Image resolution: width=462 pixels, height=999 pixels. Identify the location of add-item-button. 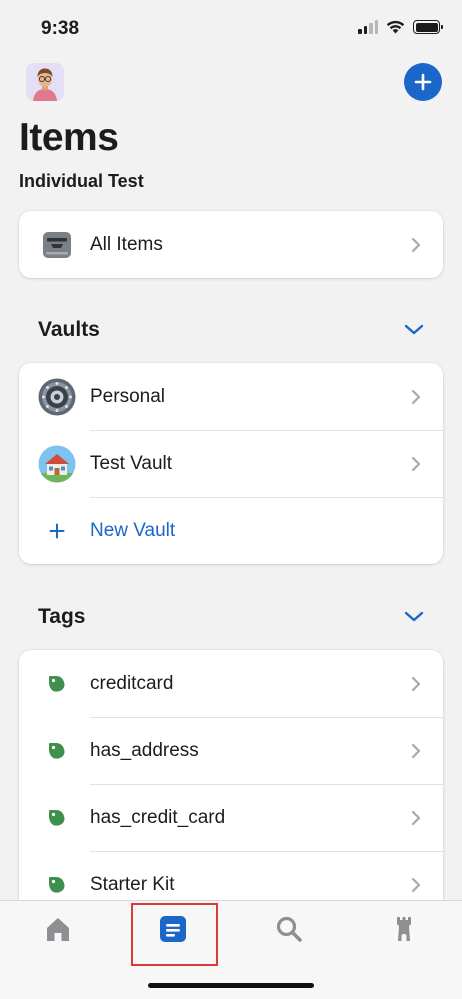
(423, 82).